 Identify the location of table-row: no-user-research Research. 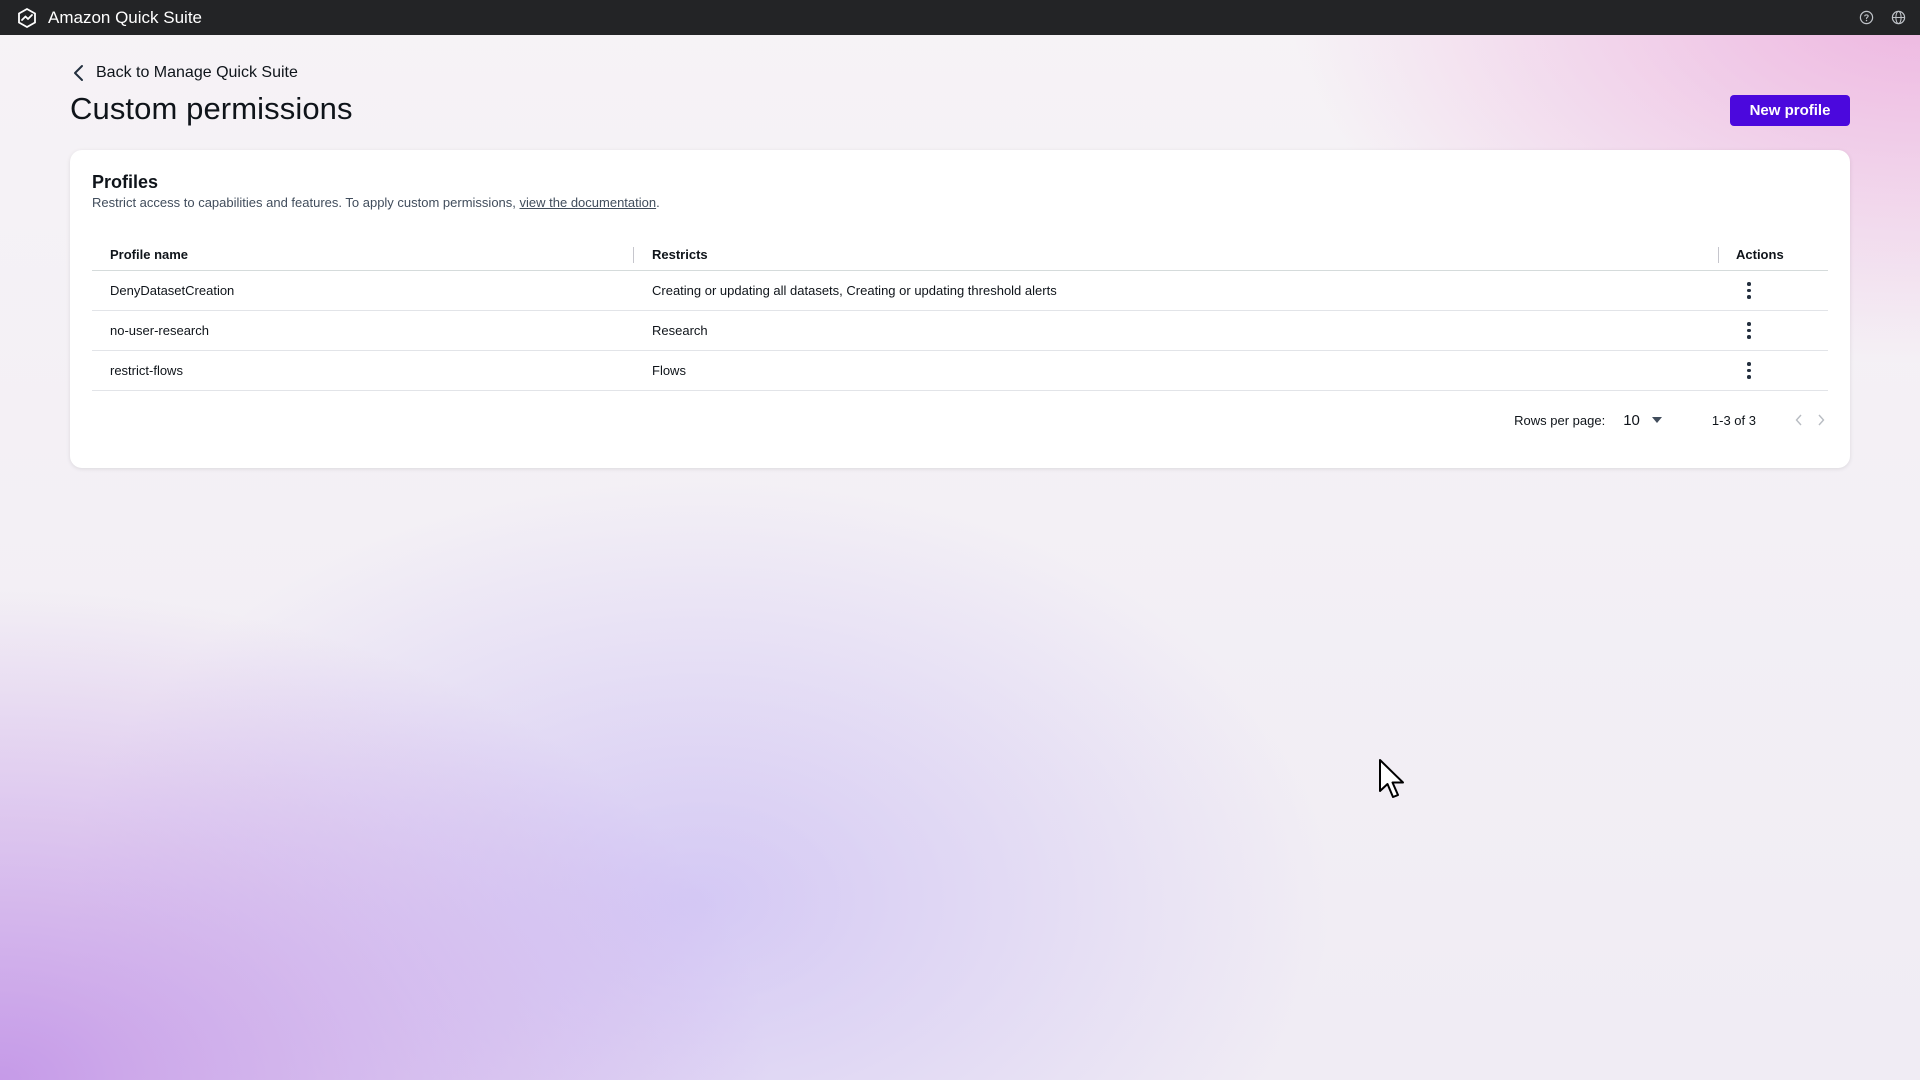
(960, 331).